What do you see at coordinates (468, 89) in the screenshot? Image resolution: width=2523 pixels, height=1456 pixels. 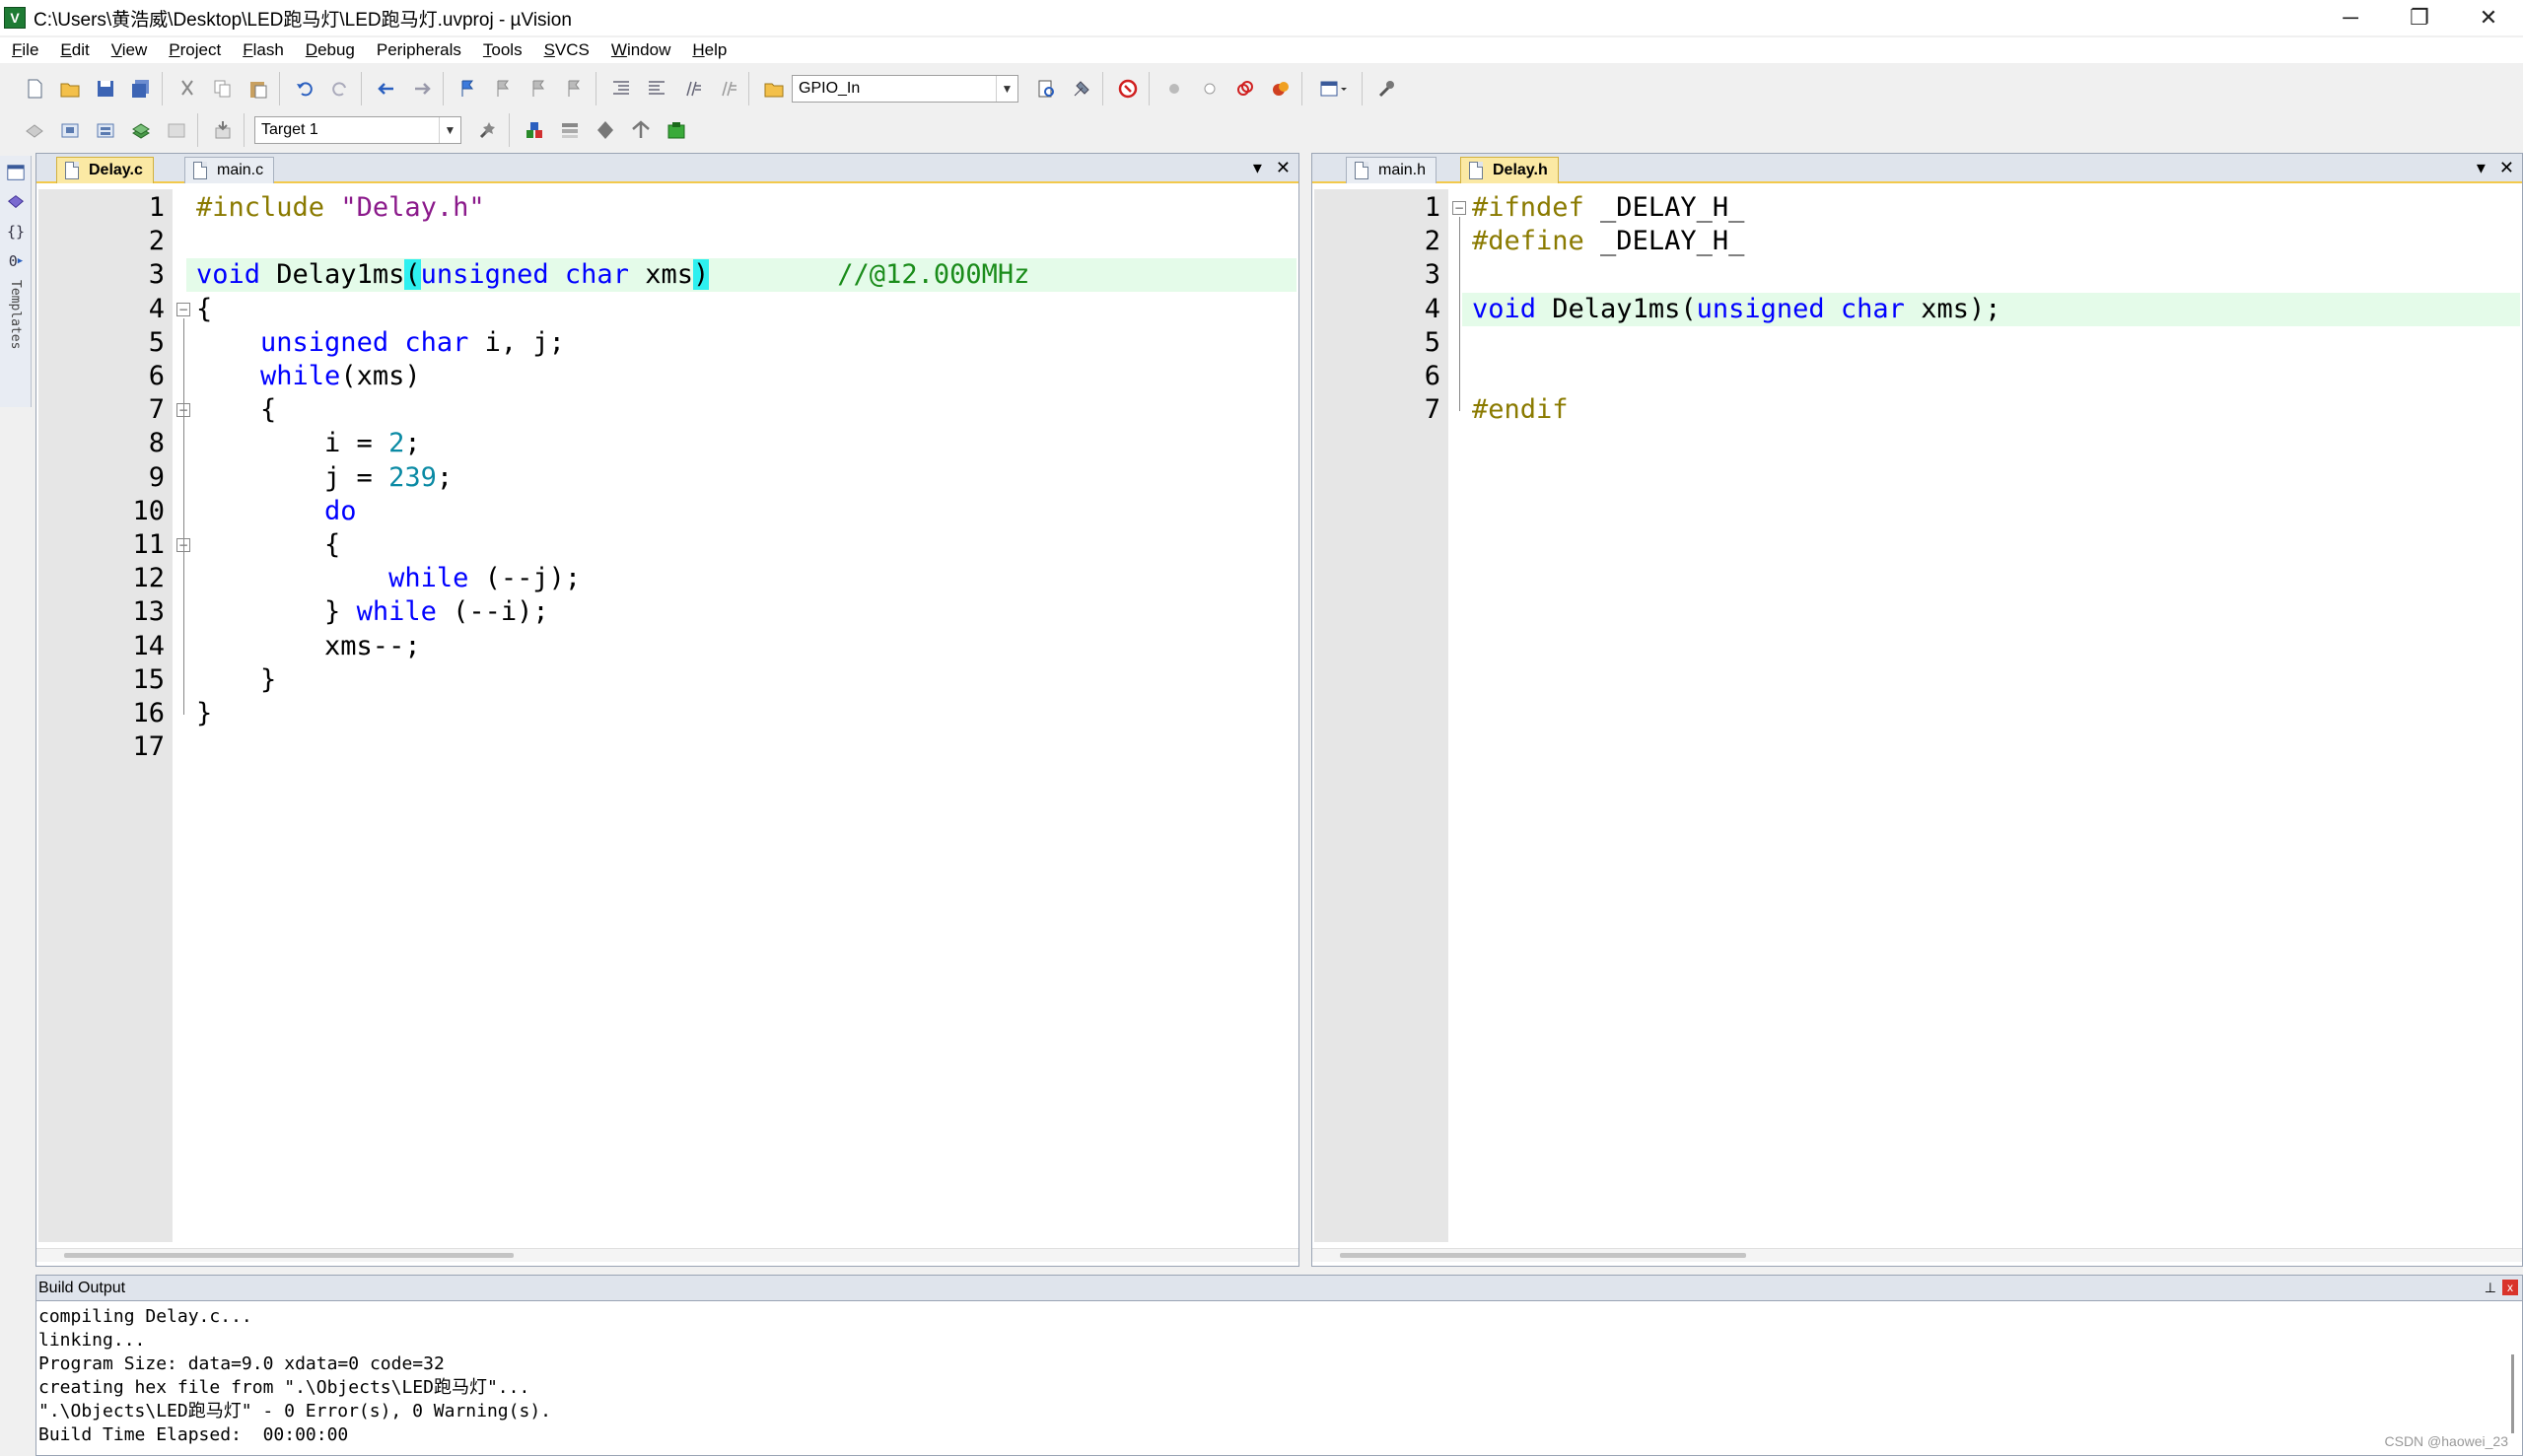 I see `bookmark-toggle-icon` at bounding box center [468, 89].